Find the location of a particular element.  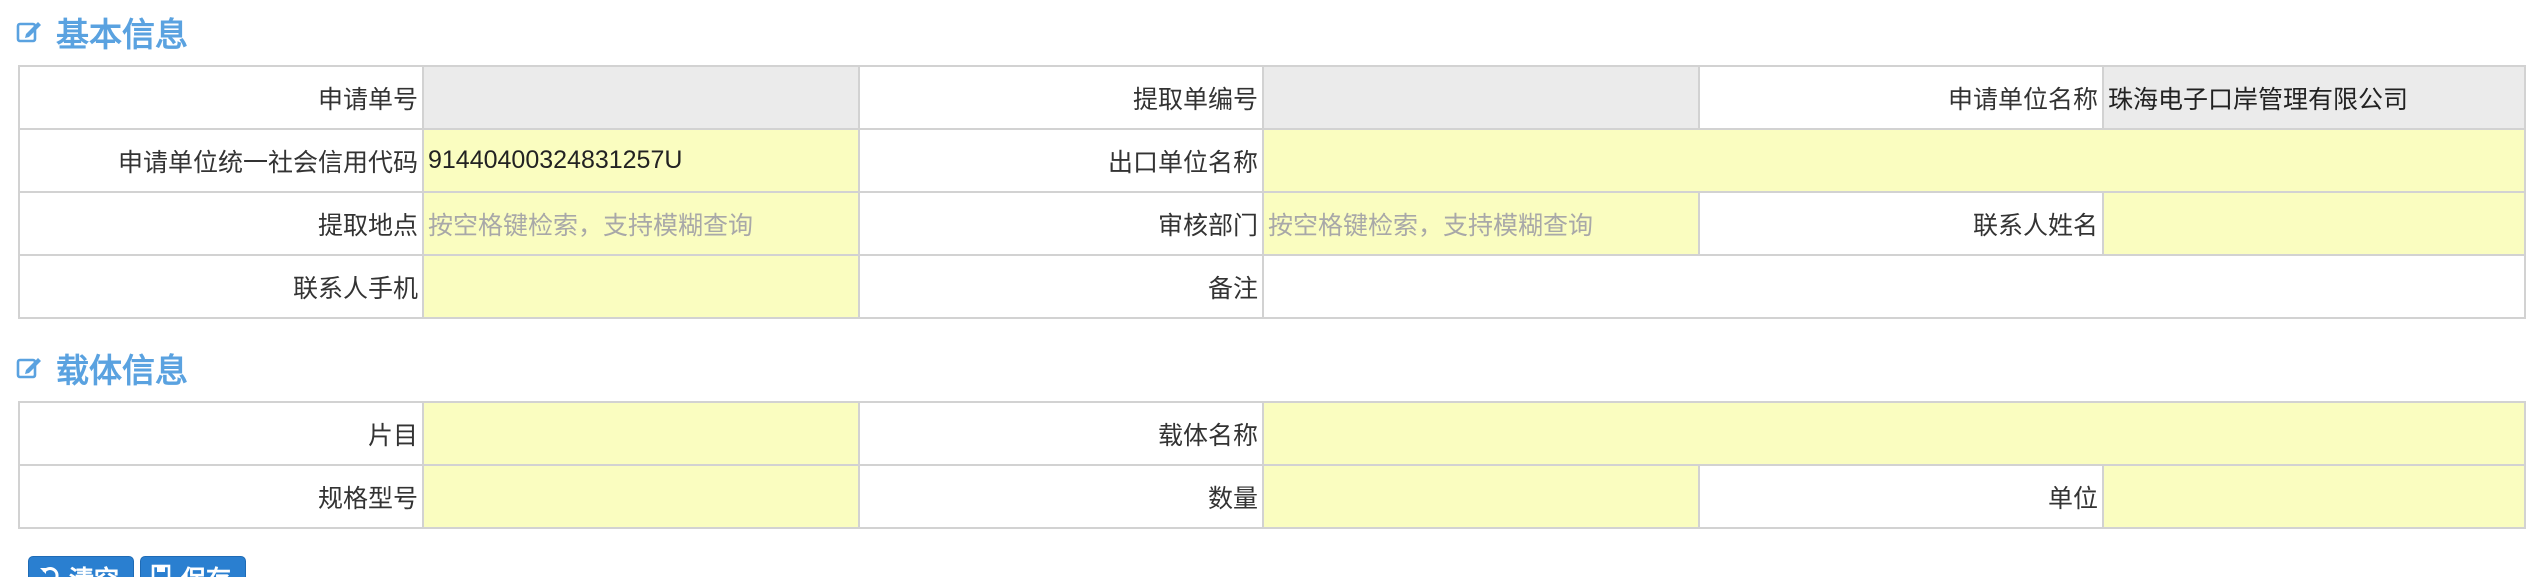

applicant-credit-code-value: 91440400324831257U is located at coordinates (555, 160).